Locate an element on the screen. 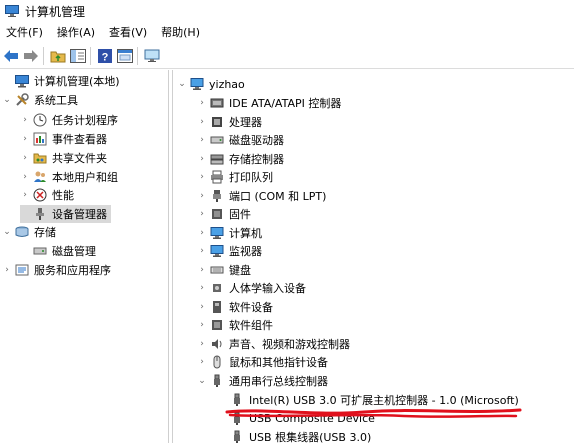  processor-icon is located at coordinates (217, 122).